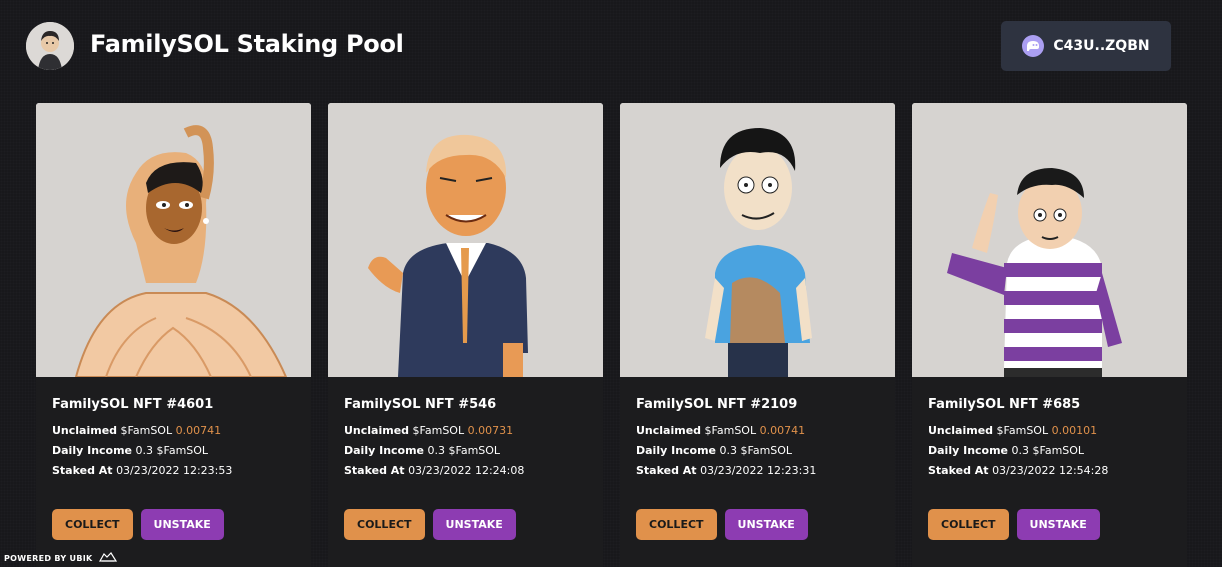  What do you see at coordinates (1033, 46) in the screenshot?
I see `phantom-ghost-icon` at bounding box center [1033, 46].